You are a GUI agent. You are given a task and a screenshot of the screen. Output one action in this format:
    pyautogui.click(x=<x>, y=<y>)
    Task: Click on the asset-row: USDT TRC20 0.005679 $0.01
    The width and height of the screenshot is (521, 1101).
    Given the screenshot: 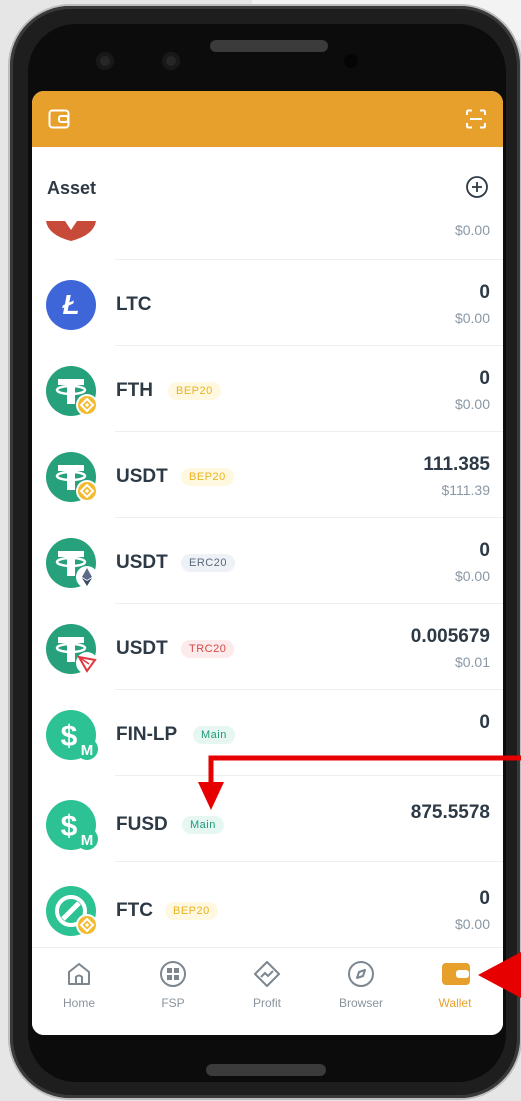 What is the action you would take?
    pyautogui.click(x=267, y=647)
    